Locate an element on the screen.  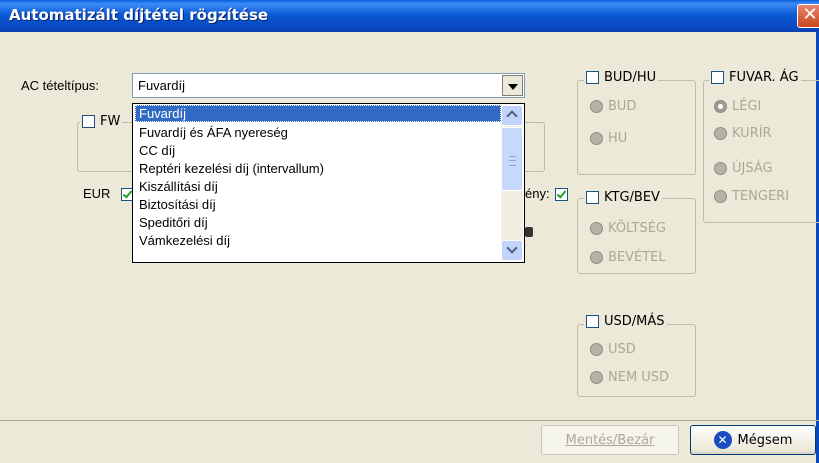
usd-mas-groupbox is located at coordinates (636, 360).